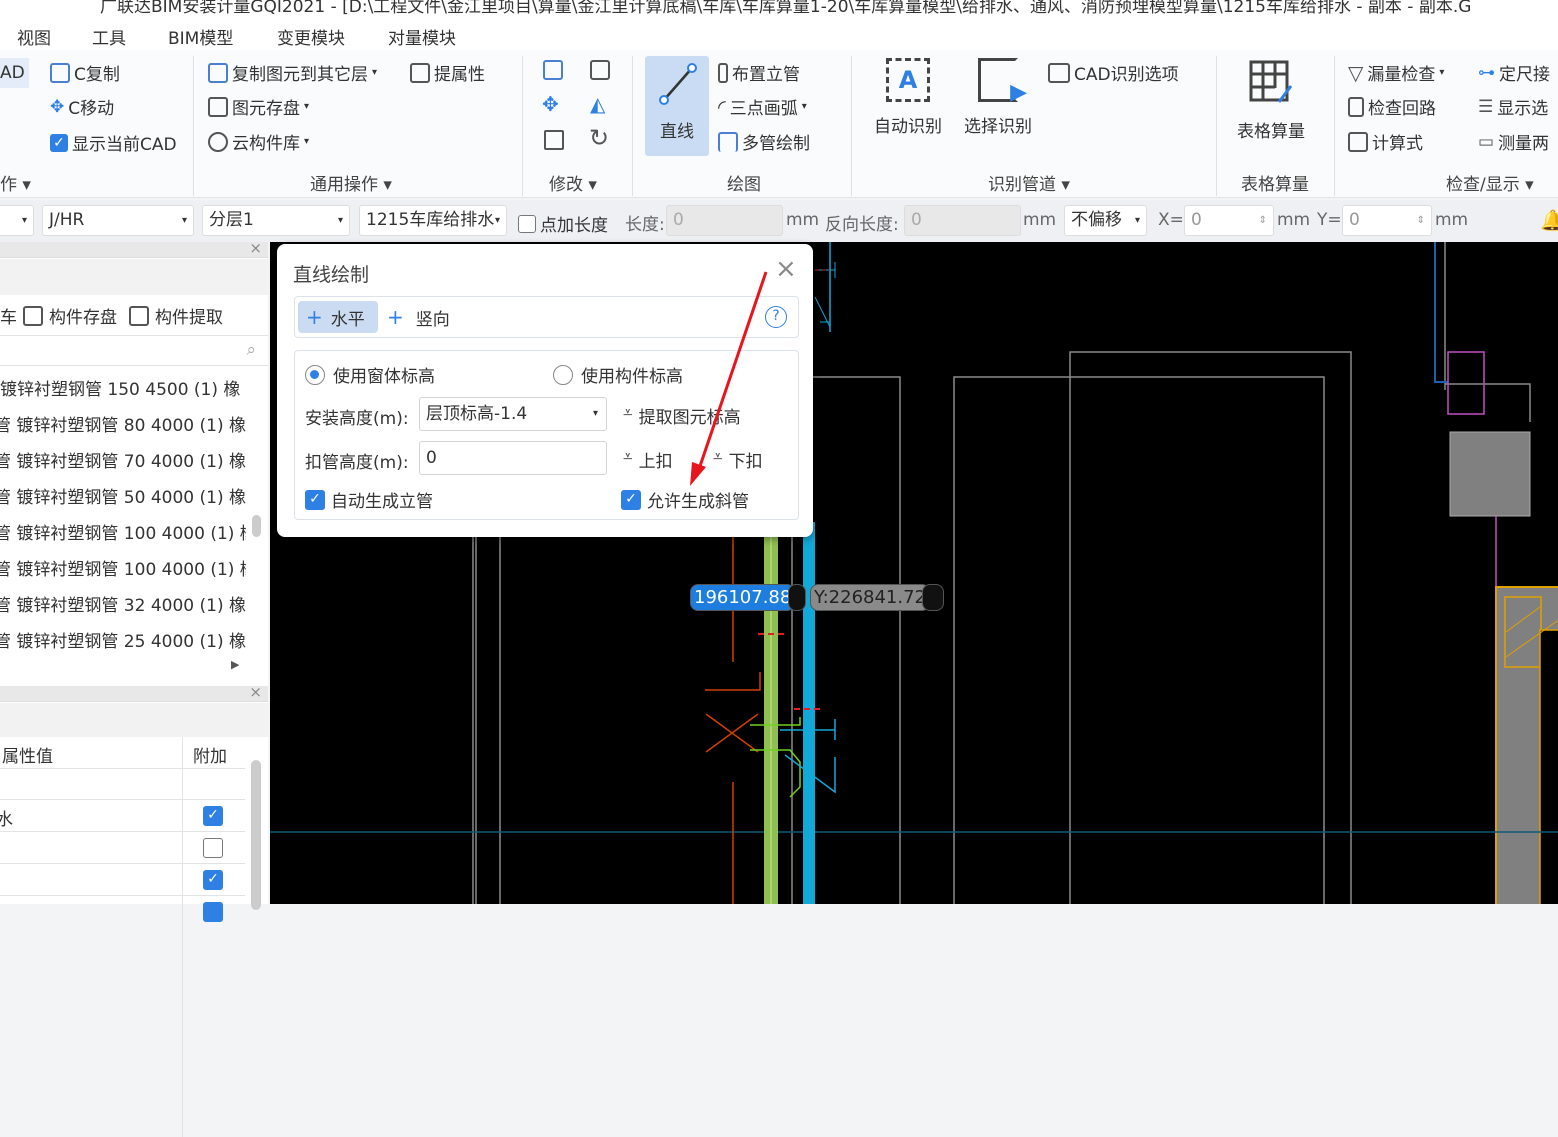  I want to click on deduct-height-input: 0, so click(513, 458).